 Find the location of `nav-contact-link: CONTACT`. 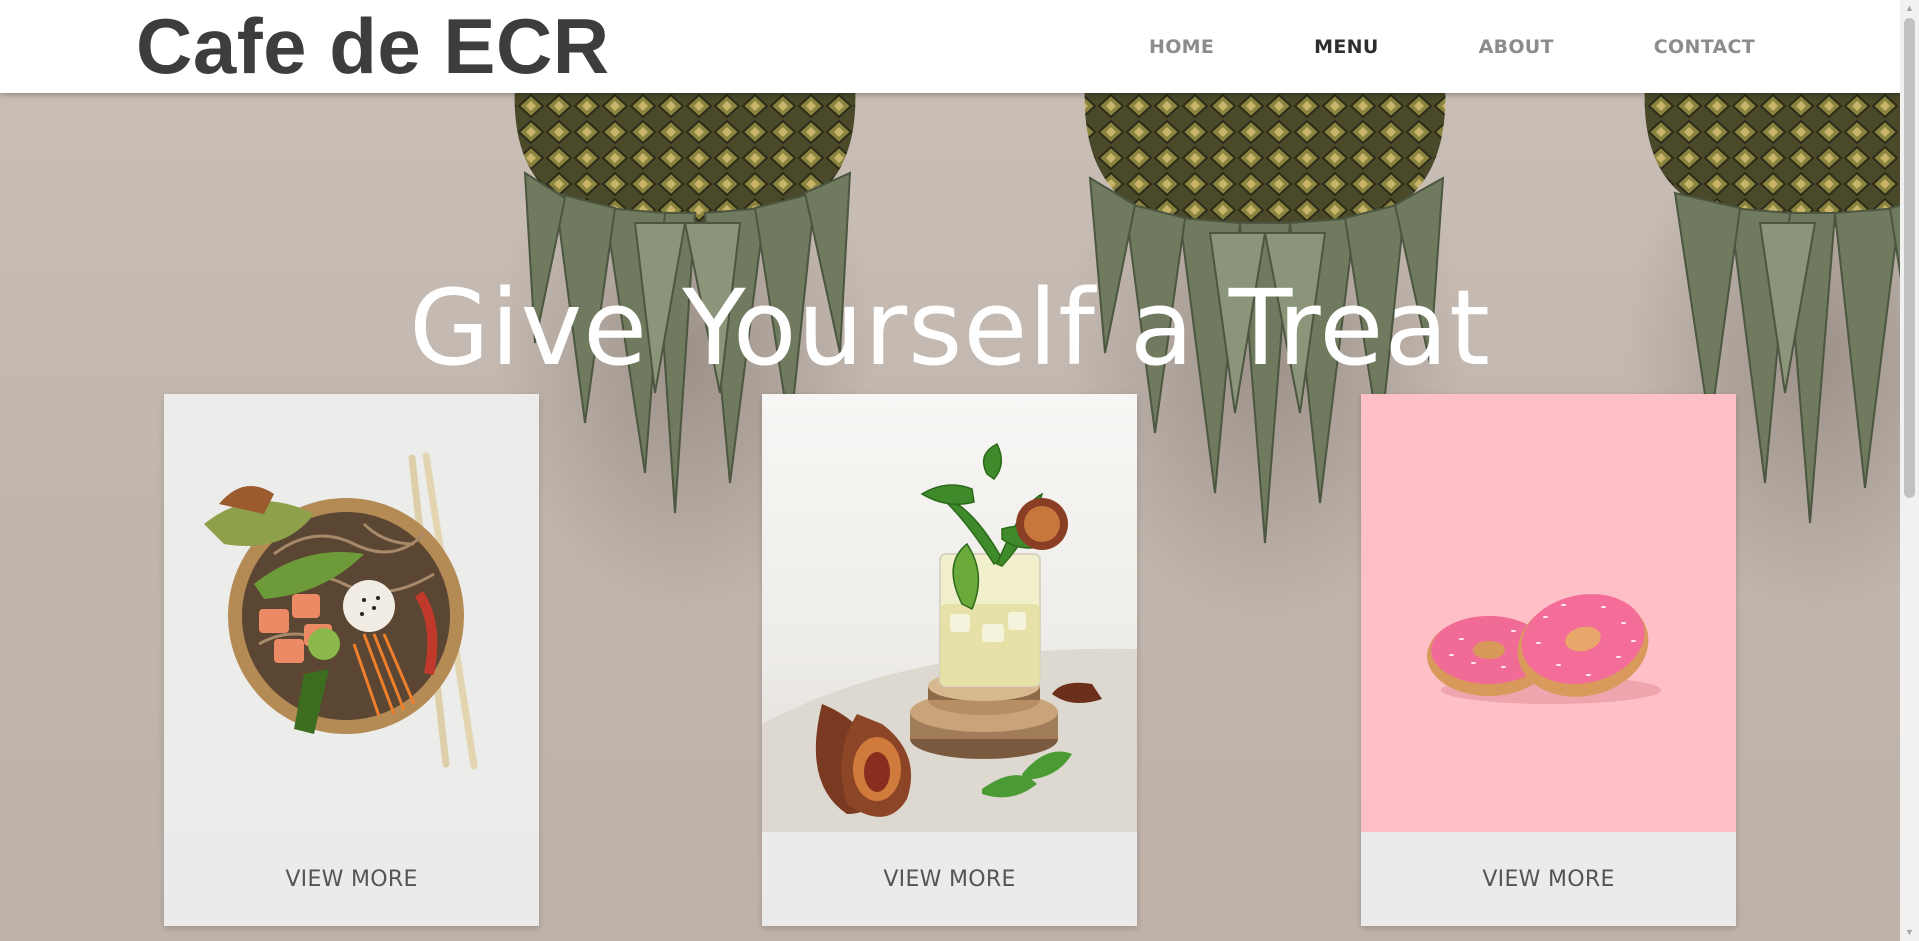

nav-contact-link: CONTACT is located at coordinates (1704, 47).